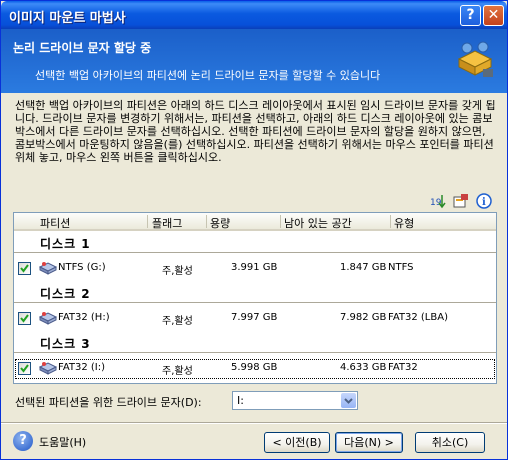 The height and width of the screenshot is (460, 508). I want to click on sort-icon: 19, so click(438, 201).